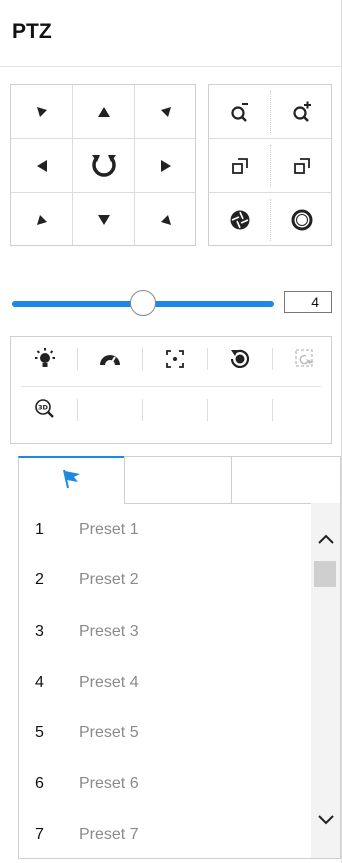 This screenshot has height=863, width=342. I want to click on pan-up-right-button, so click(166, 112).